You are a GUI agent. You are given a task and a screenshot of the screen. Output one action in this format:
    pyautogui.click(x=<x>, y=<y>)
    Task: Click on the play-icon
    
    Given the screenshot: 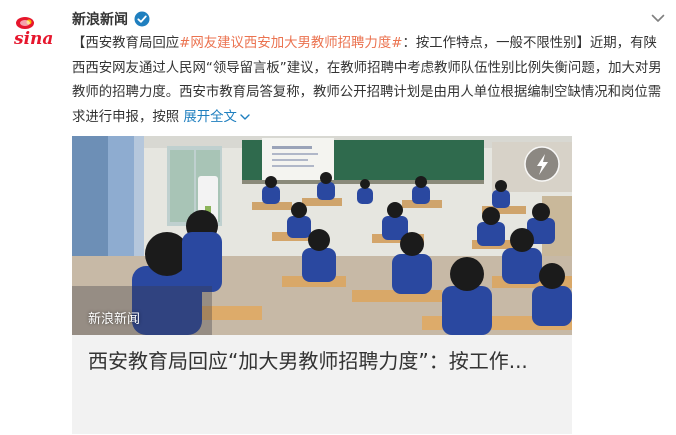 What is the action you would take?
    pyautogui.click(x=542, y=164)
    